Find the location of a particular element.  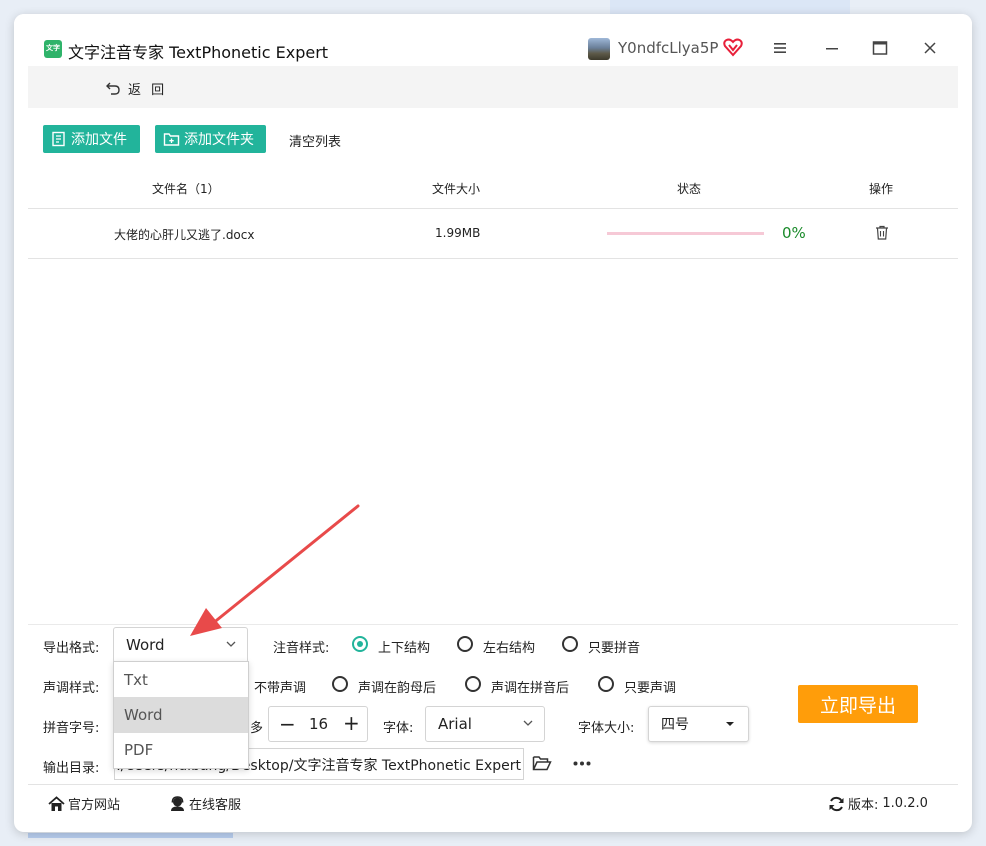

home-icon is located at coordinates (56, 803).